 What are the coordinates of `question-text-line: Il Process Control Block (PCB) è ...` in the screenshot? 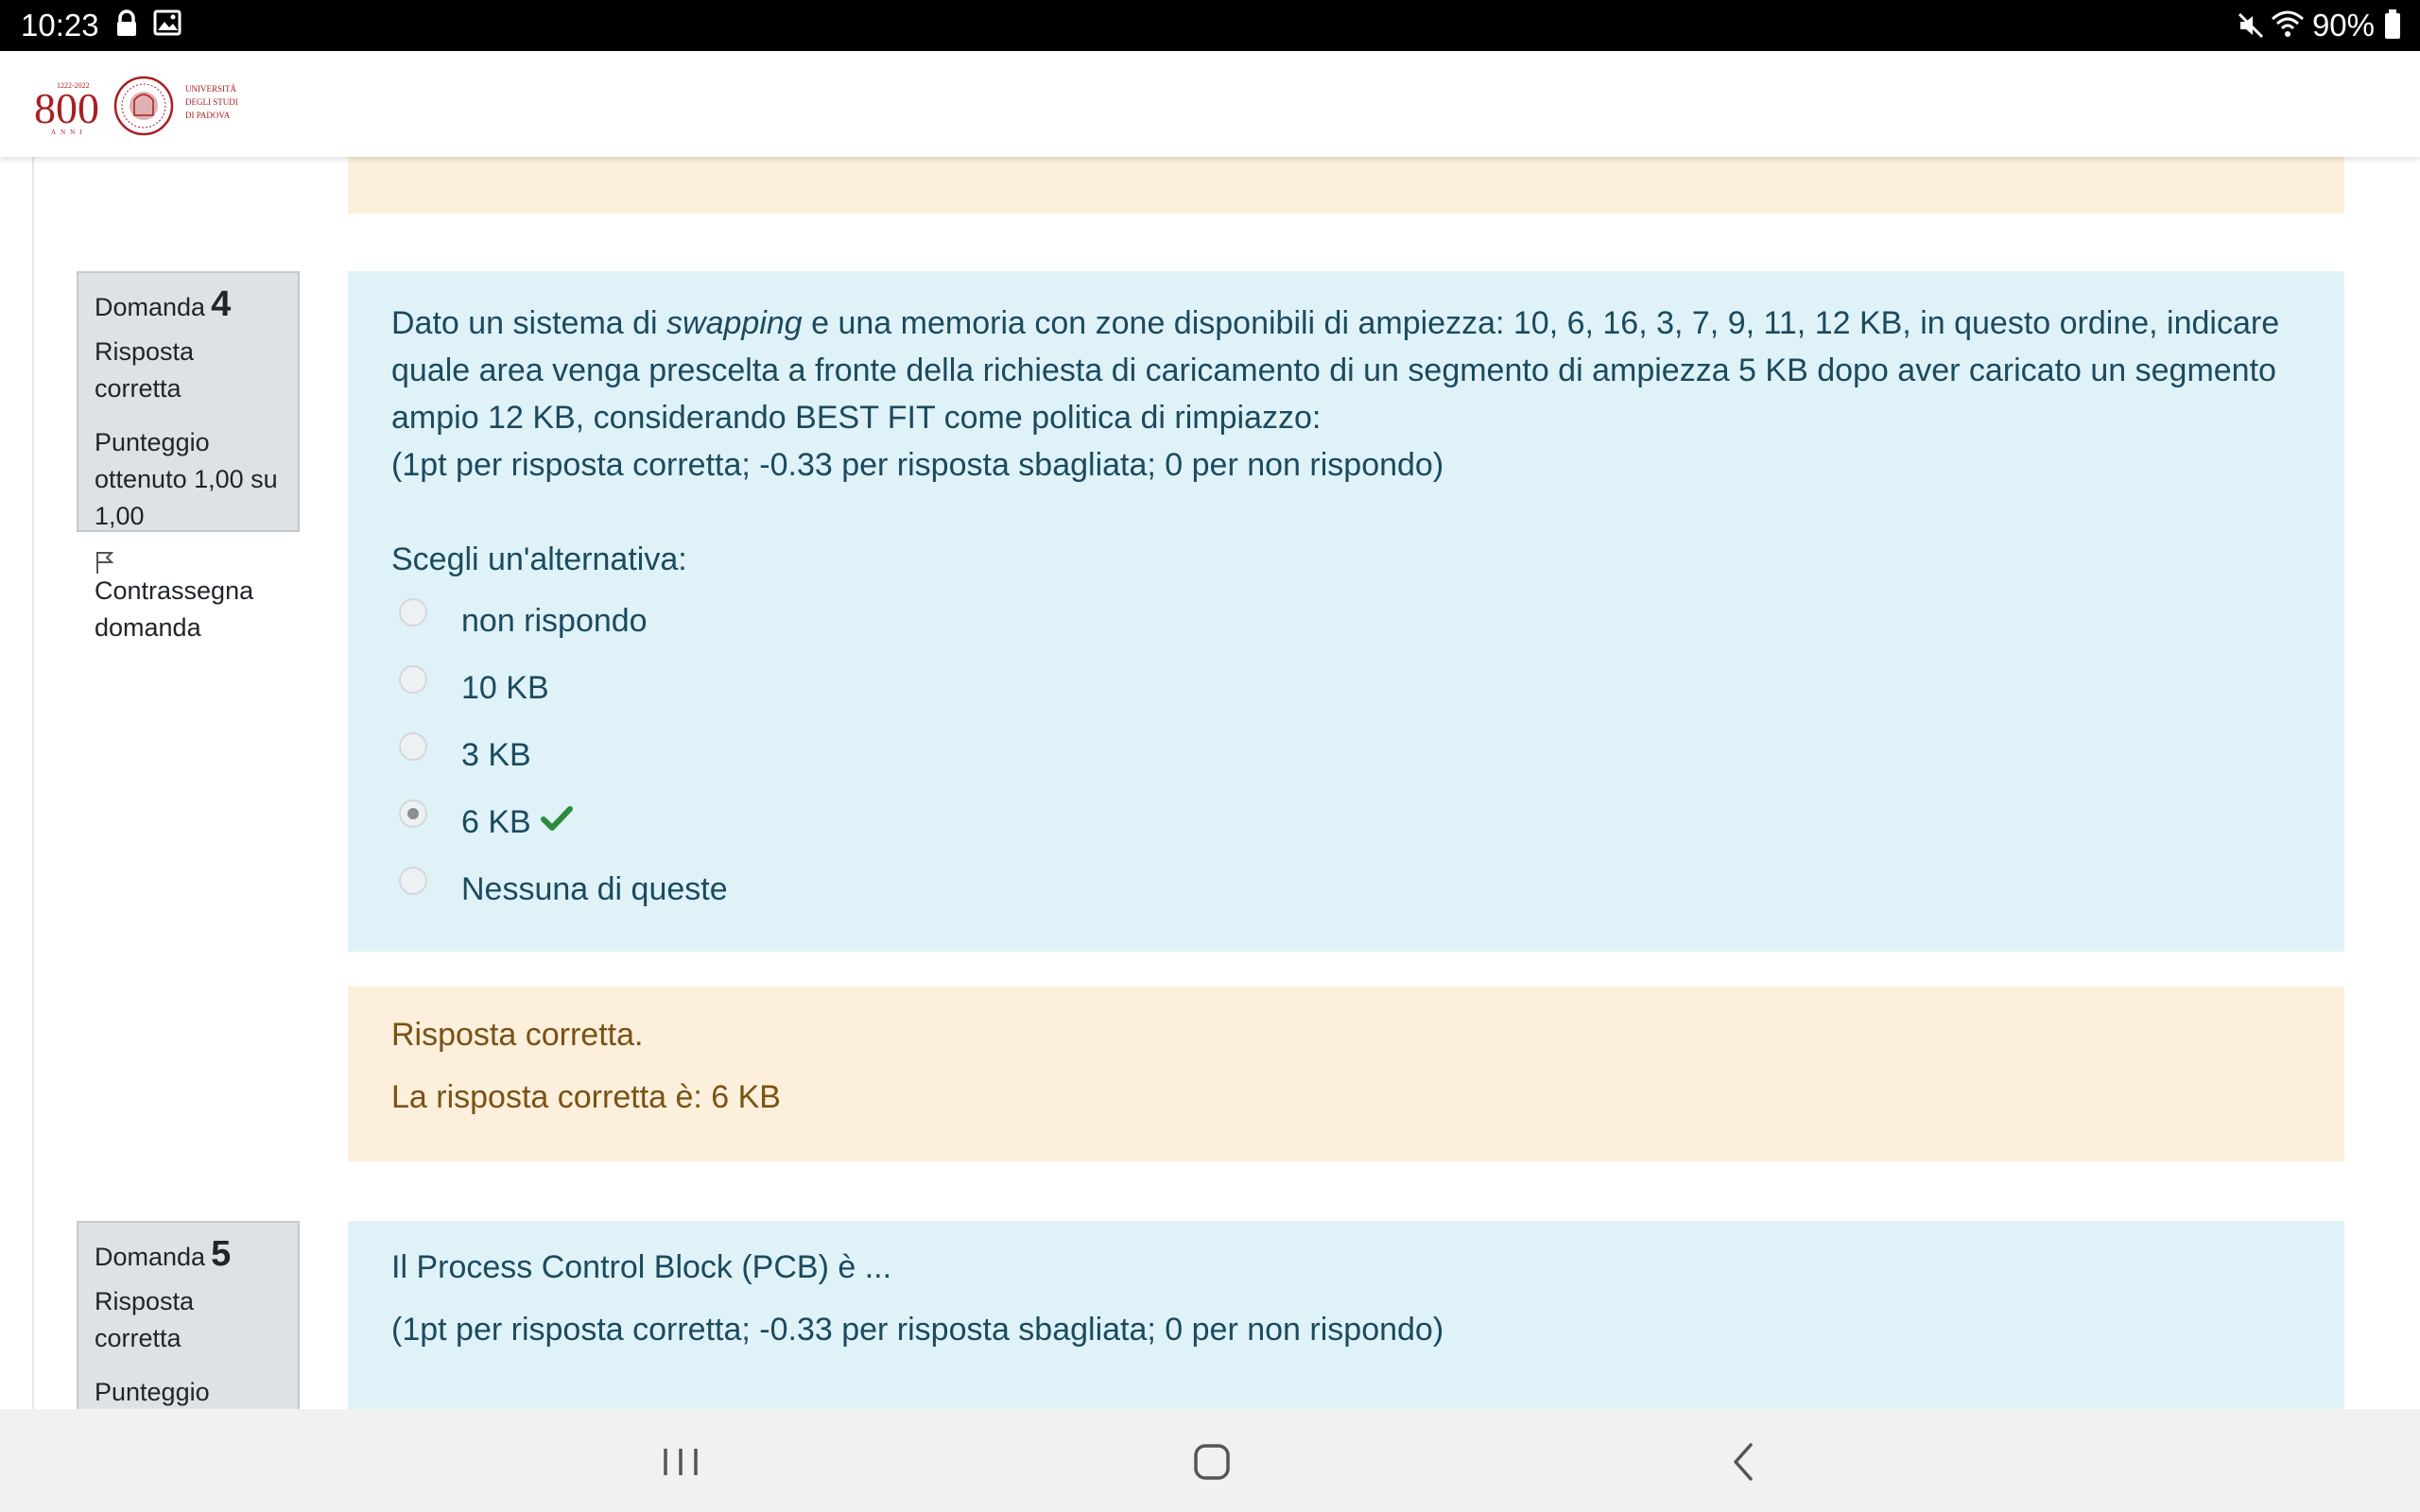 It's located at (641, 1267).